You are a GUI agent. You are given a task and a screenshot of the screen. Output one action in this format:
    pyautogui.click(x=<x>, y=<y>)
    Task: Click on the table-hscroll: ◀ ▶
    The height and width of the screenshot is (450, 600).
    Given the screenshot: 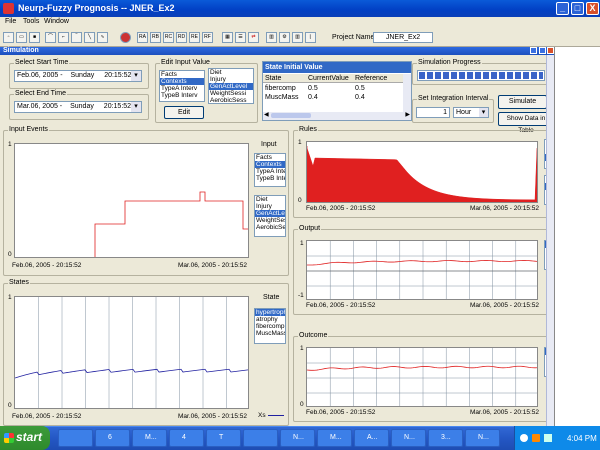 What is the action you would take?
    pyautogui.click(x=337, y=116)
    